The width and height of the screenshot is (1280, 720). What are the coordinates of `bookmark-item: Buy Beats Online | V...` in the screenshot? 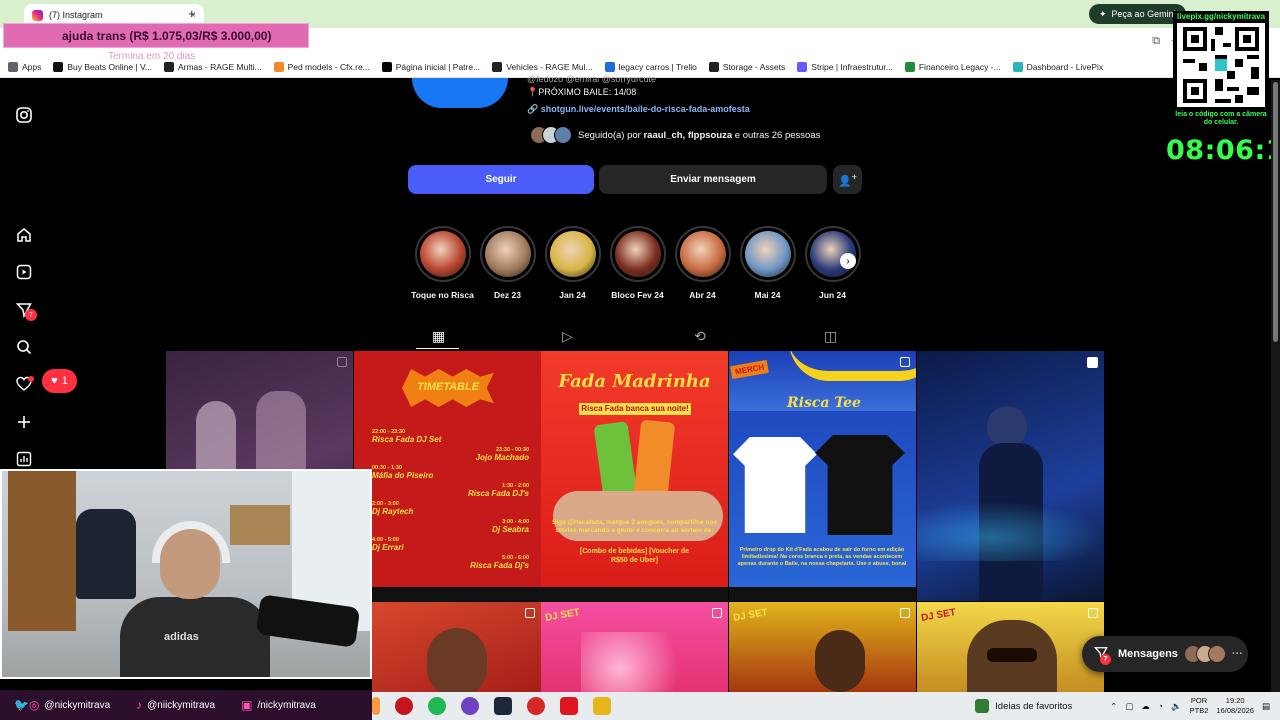 It's located at (102, 66).